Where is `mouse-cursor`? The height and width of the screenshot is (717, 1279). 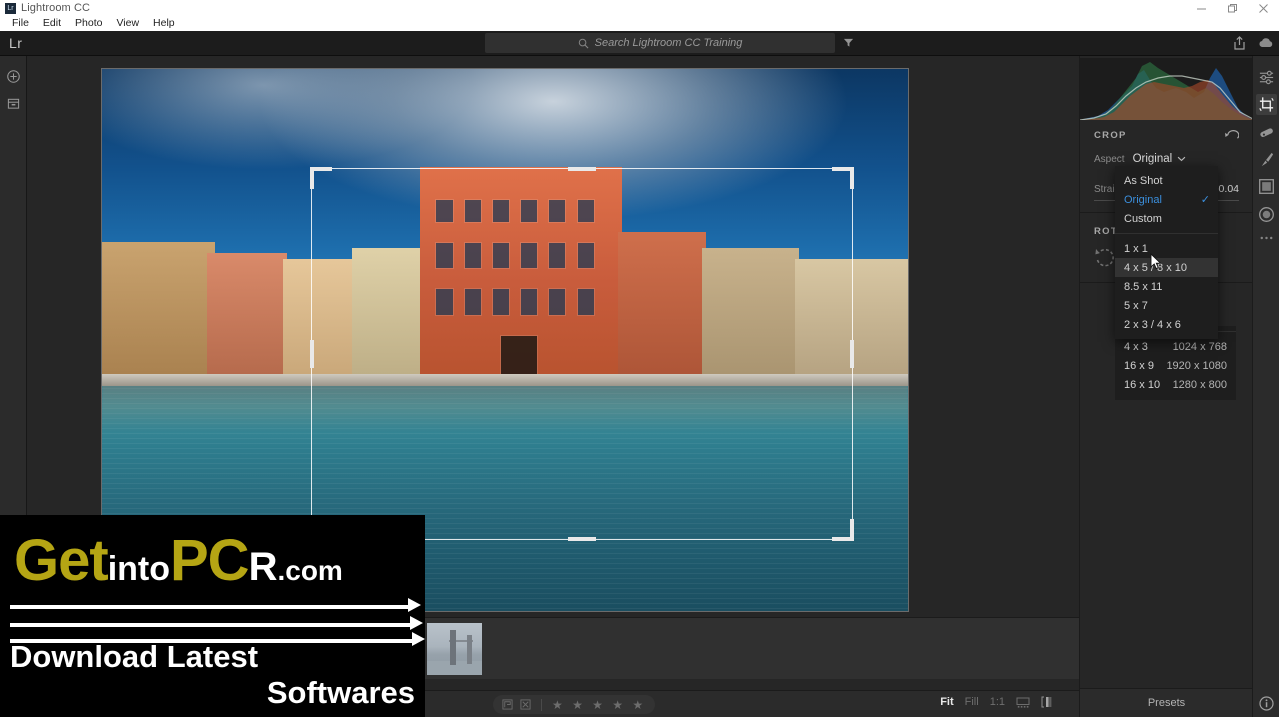 mouse-cursor is located at coordinates (1156, 261).